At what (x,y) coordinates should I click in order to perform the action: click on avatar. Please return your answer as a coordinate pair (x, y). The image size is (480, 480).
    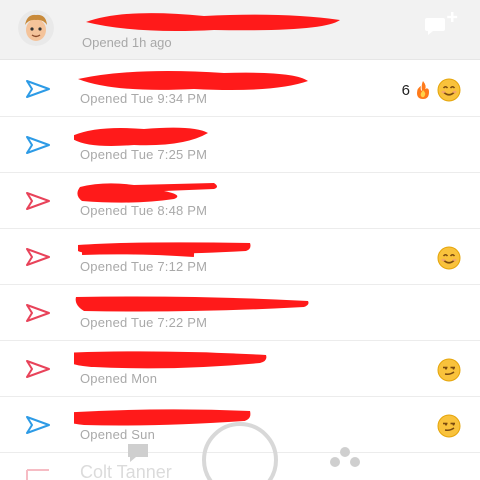
    Looking at the image, I should click on (36, 28).